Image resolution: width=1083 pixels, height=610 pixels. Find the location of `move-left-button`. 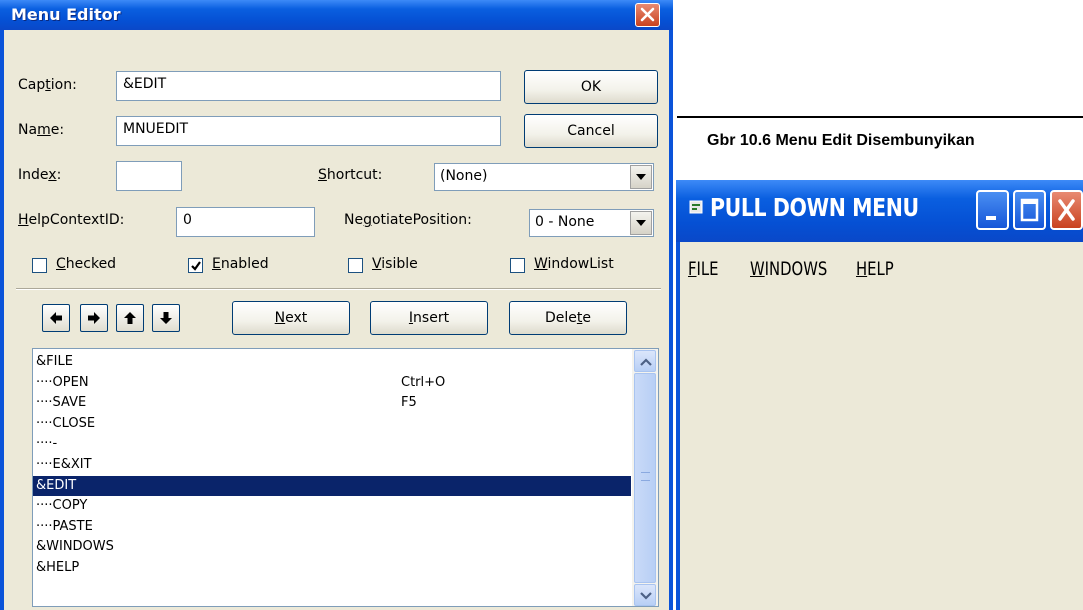

move-left-button is located at coordinates (56, 318).